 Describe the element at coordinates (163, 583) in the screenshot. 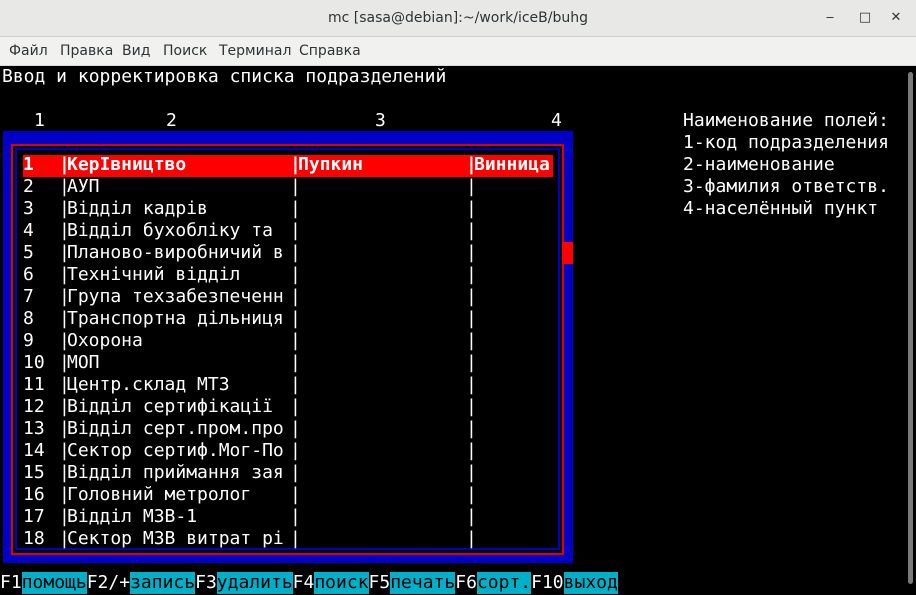

I see `f2-label: запись` at that location.